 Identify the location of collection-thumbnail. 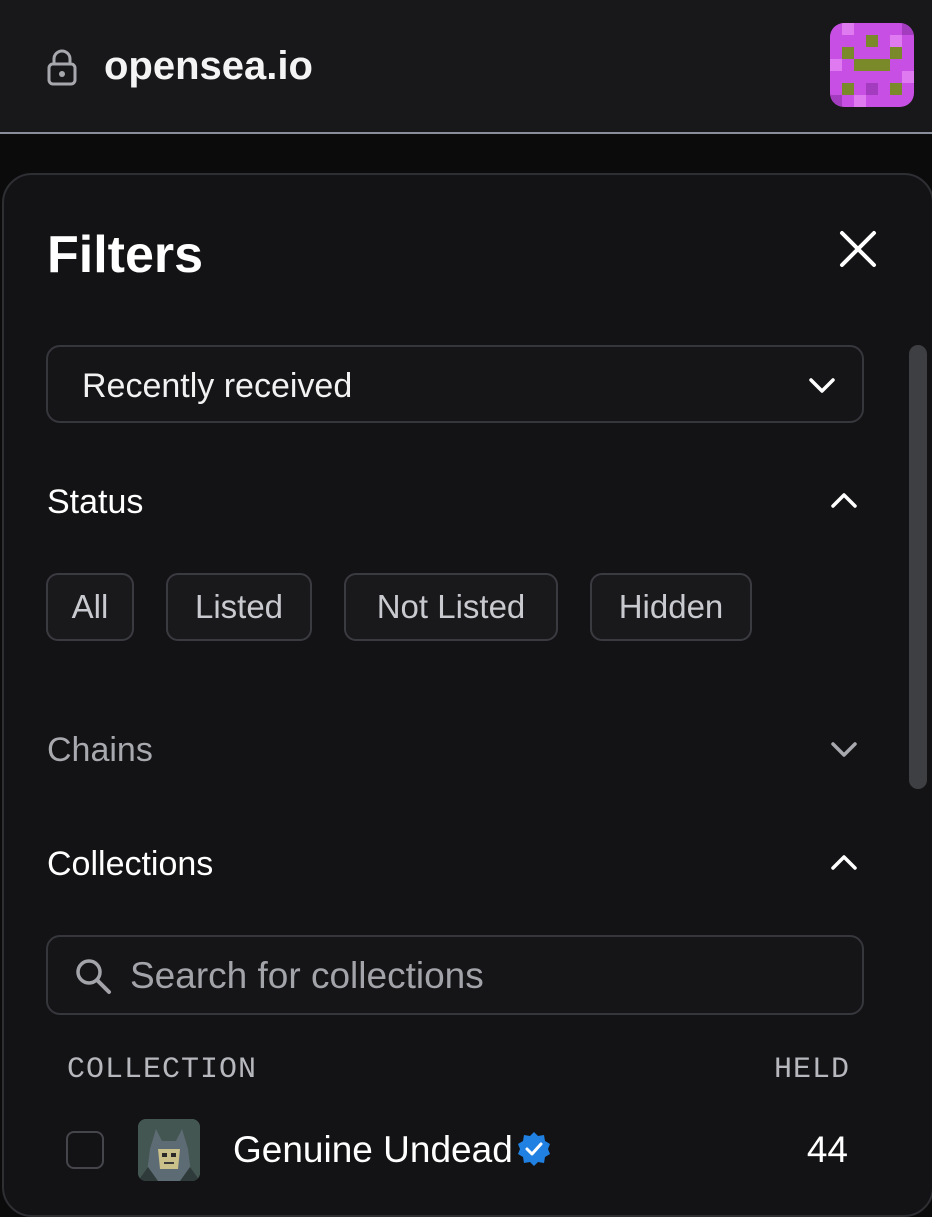
(169, 1150).